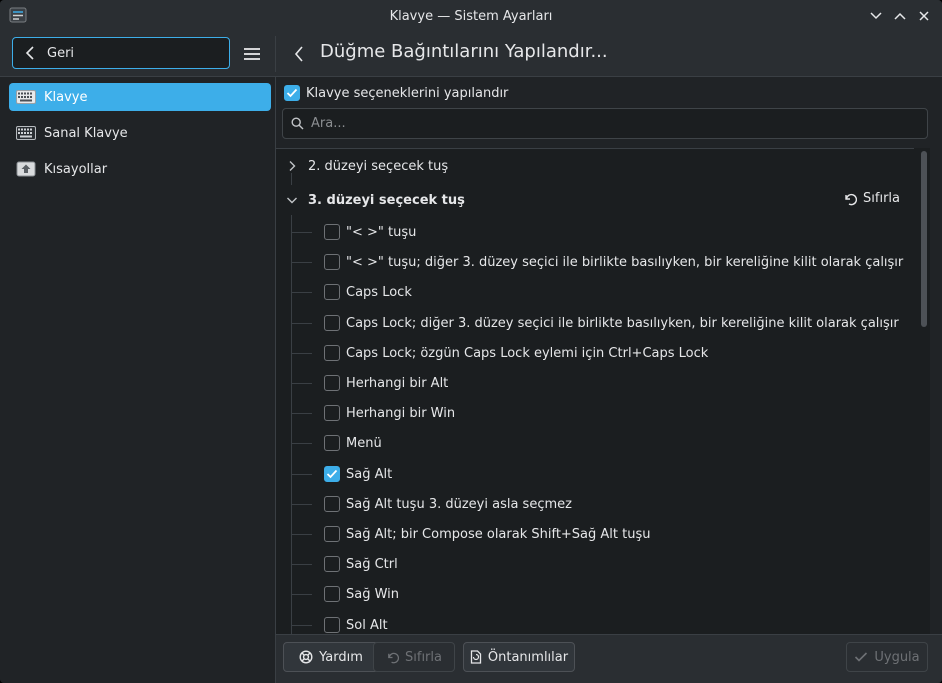 The image size is (942, 683). I want to click on undo-icon, so click(393, 657).